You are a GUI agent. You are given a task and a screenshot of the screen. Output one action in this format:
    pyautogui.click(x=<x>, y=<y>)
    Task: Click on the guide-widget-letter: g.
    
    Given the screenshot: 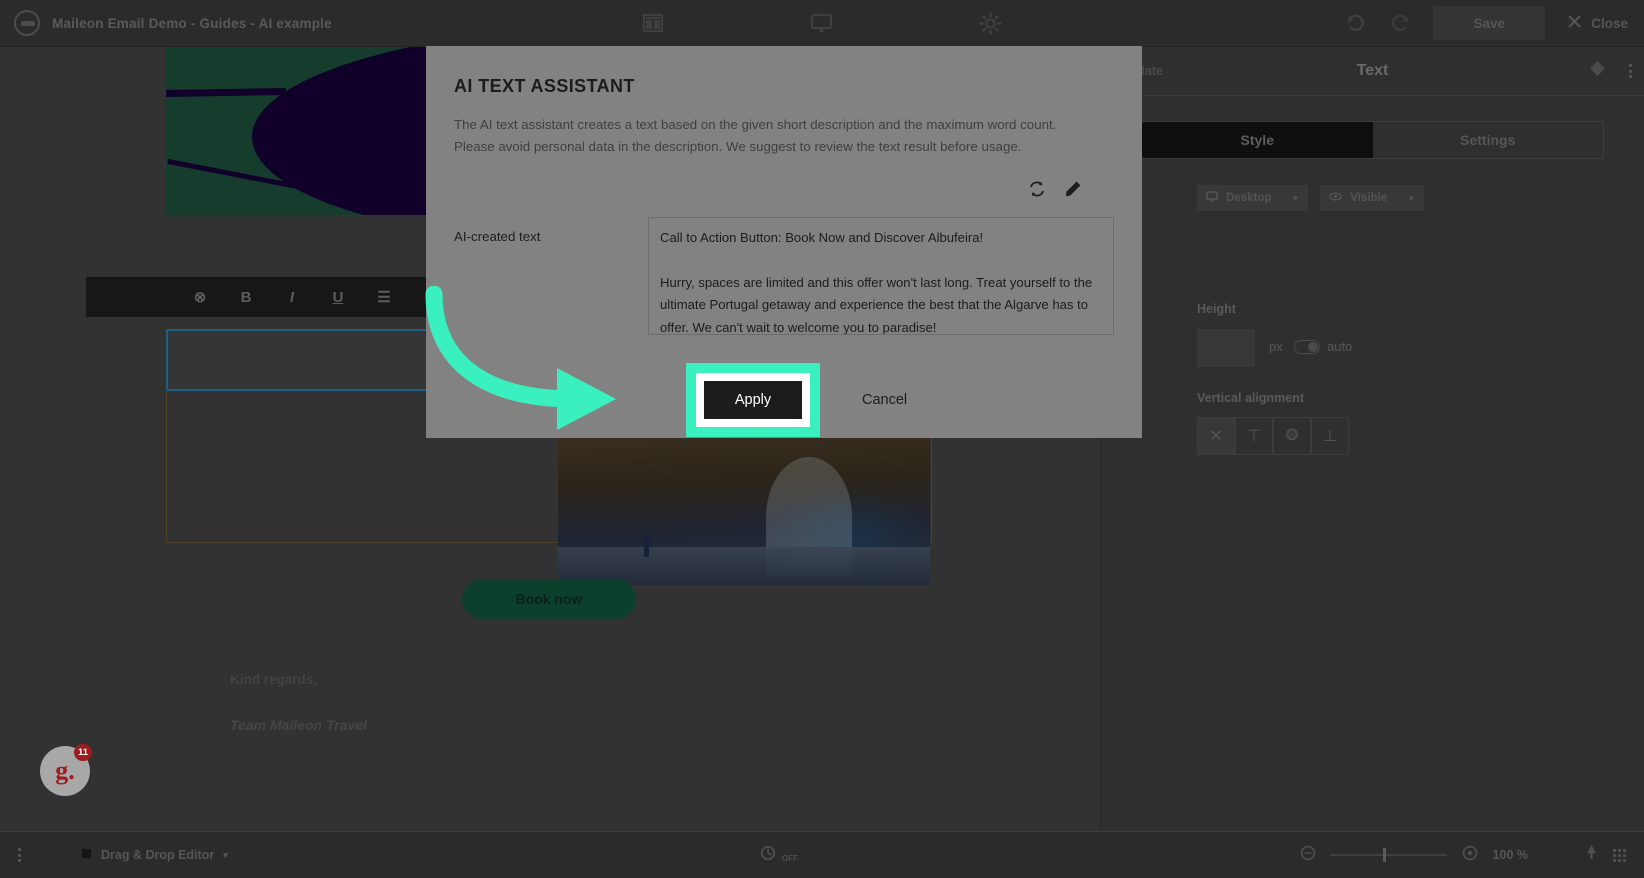 What is the action you would take?
    pyautogui.click(x=65, y=770)
    